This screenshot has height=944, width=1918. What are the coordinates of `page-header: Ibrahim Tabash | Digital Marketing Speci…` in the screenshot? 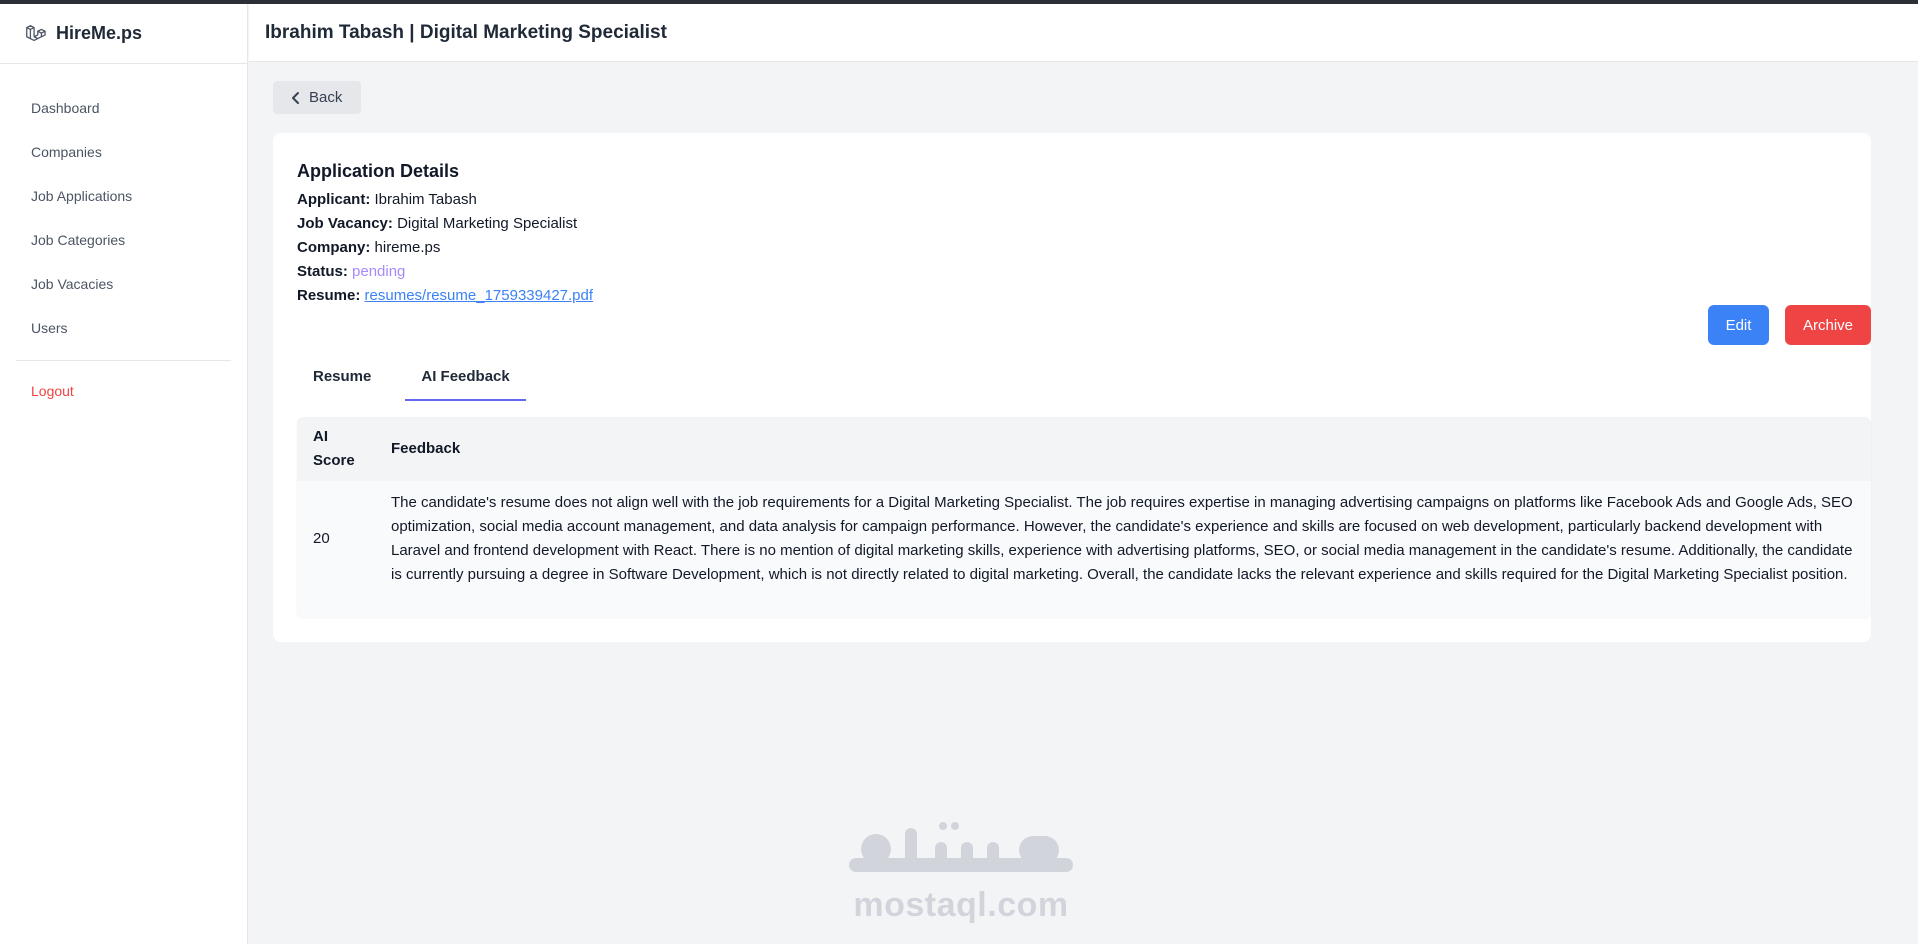 It's located at (1083, 33).